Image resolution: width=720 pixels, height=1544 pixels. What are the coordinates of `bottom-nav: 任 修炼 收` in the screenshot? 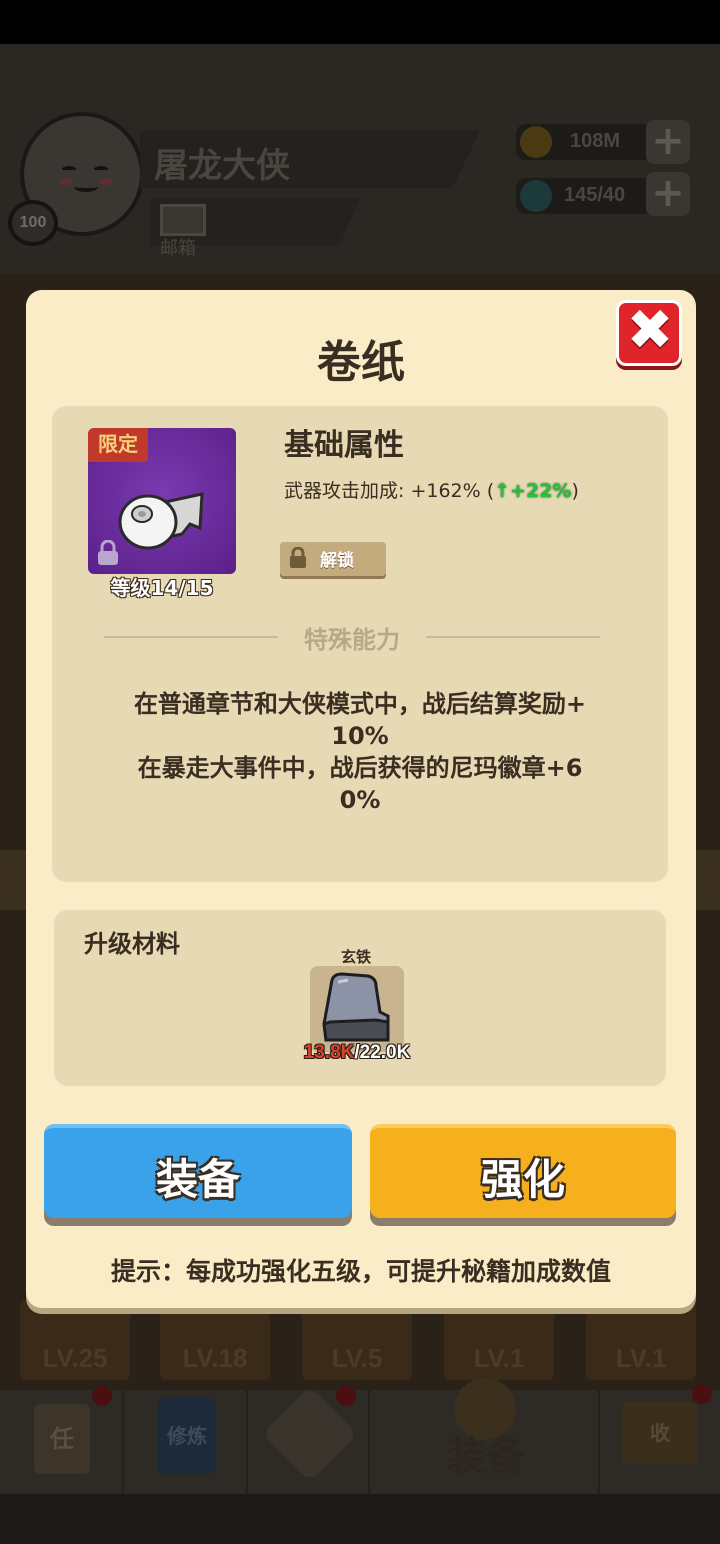 It's located at (360, 1436).